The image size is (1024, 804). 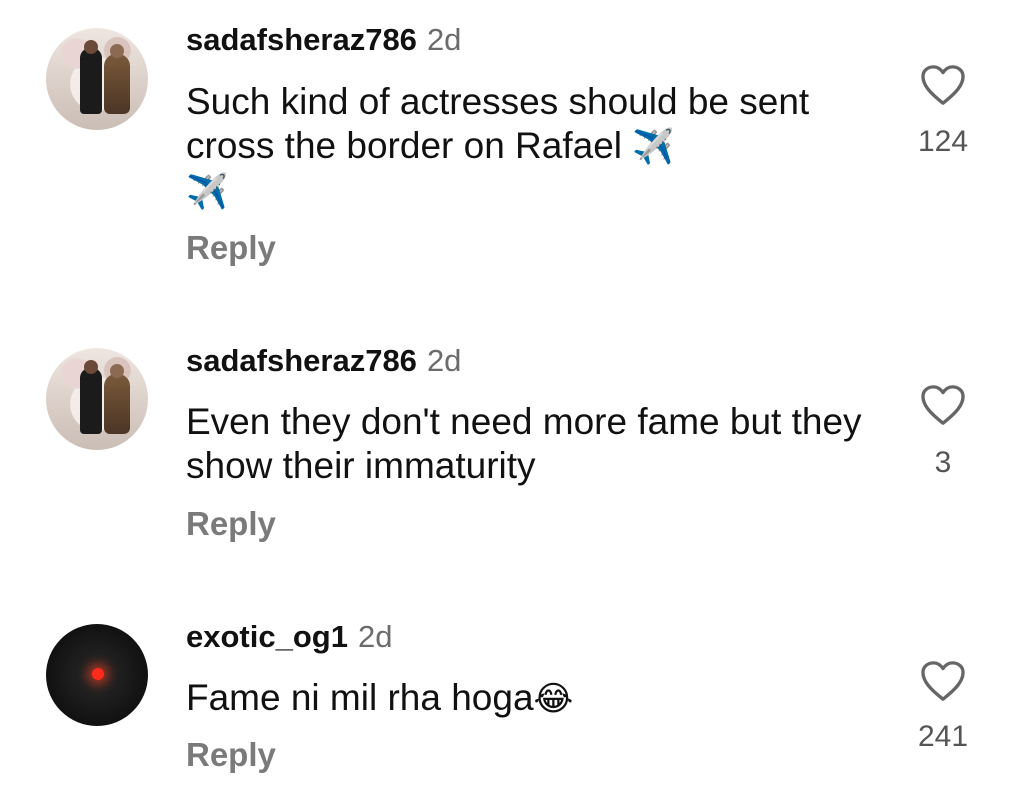 I want to click on username: exotic_og1, so click(x=267, y=636).